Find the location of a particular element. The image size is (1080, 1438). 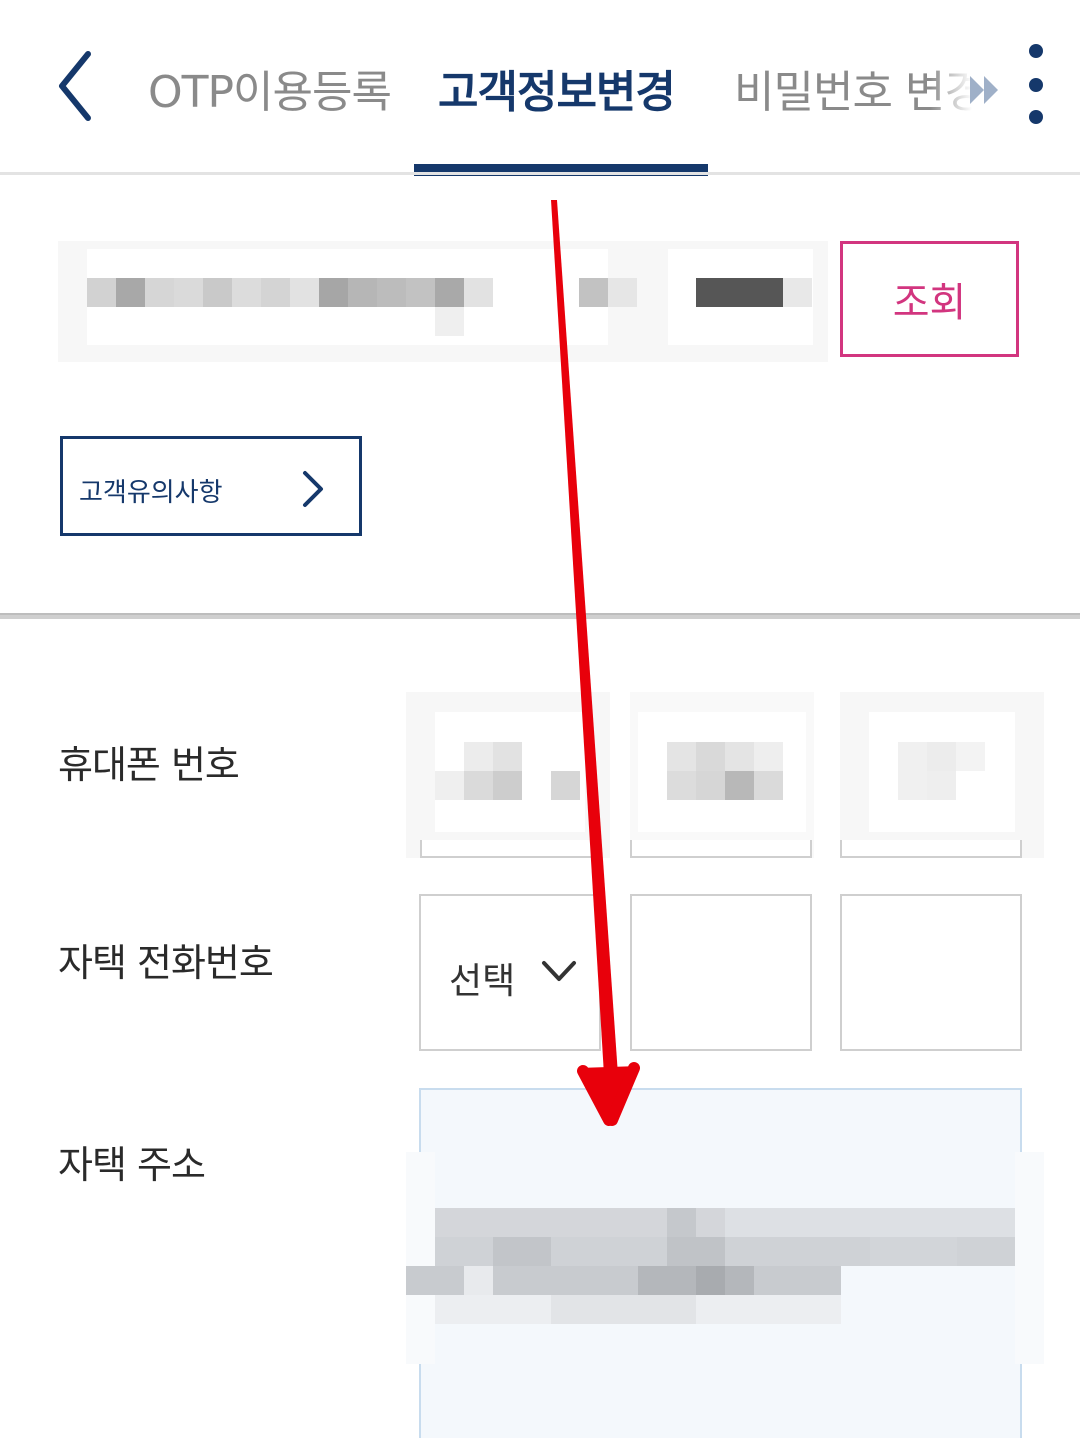

vertical-dots-icon is located at coordinates (1036, 51).